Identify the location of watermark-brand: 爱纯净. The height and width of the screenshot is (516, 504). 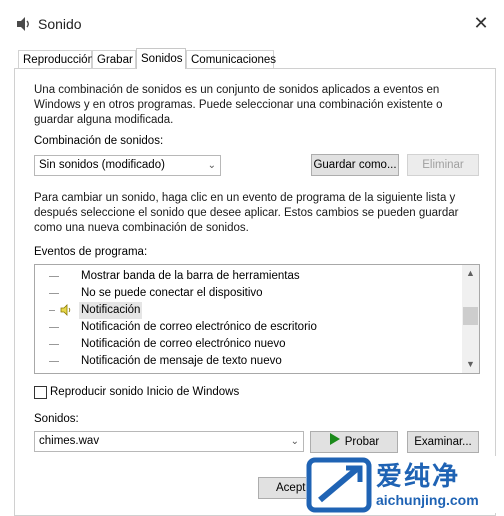
(418, 476).